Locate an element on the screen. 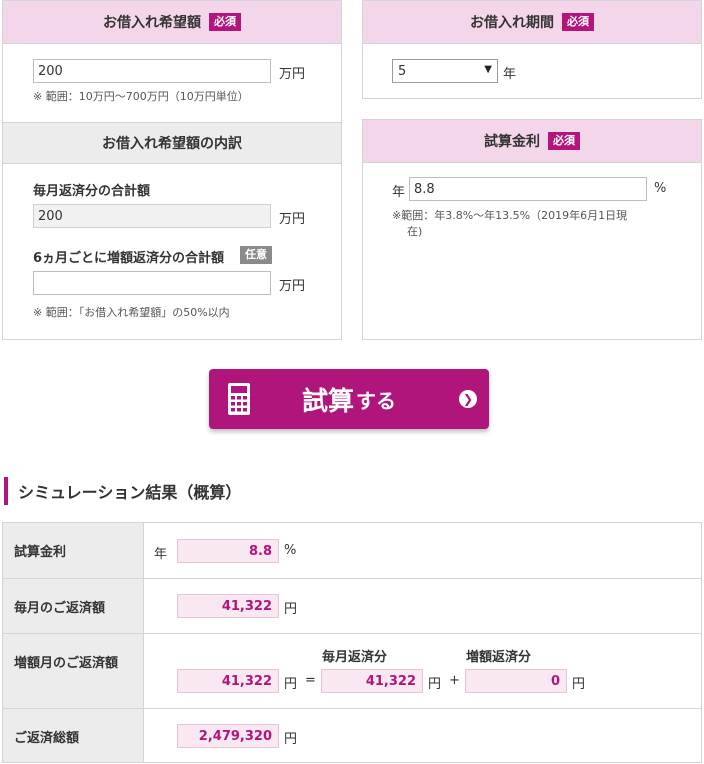 This screenshot has width=704, height=764. rate-header: 試算金利 必須 is located at coordinates (532, 141).